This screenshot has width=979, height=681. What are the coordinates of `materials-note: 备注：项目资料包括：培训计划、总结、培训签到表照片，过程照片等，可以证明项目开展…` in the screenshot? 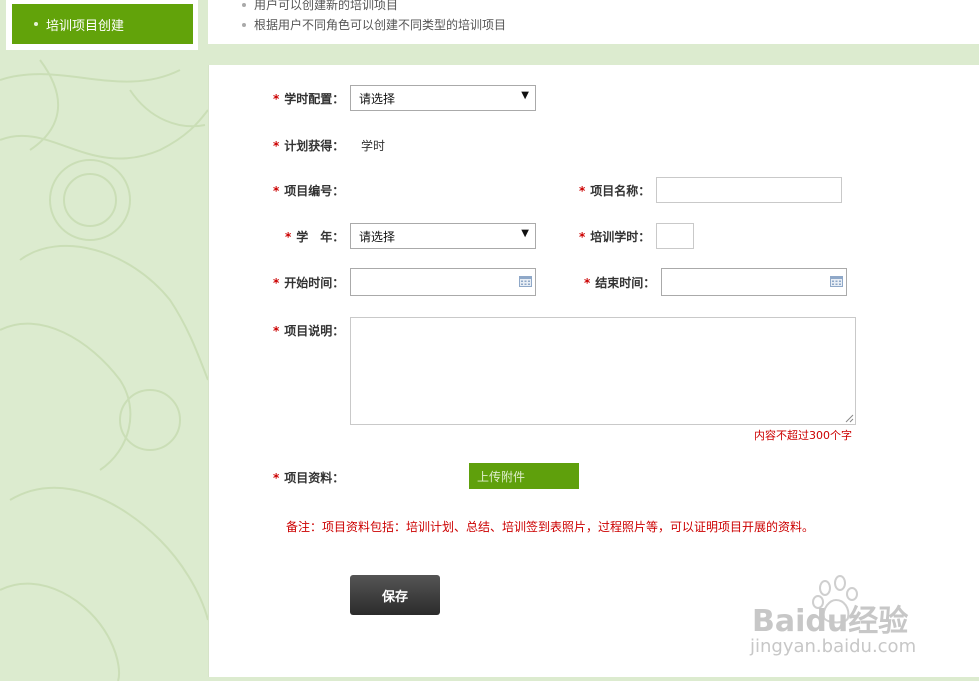 It's located at (550, 527).